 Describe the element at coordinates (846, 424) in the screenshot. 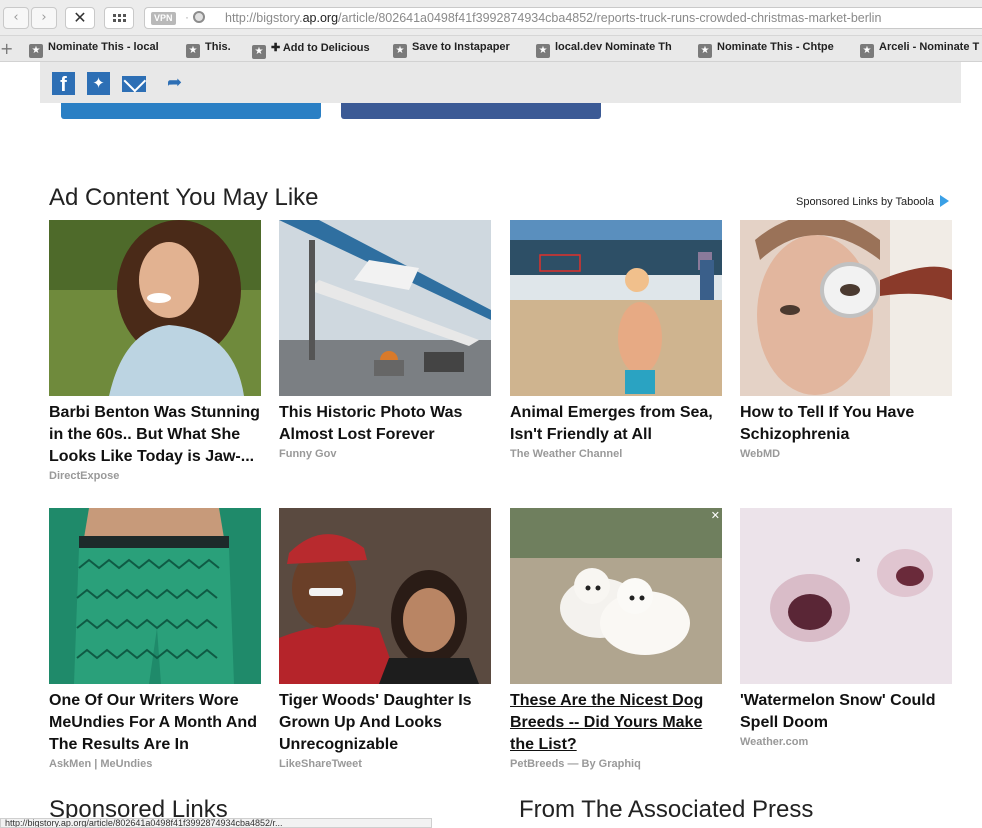

I see `ad-title: How to Tell If You Have Schizophrenia` at that location.